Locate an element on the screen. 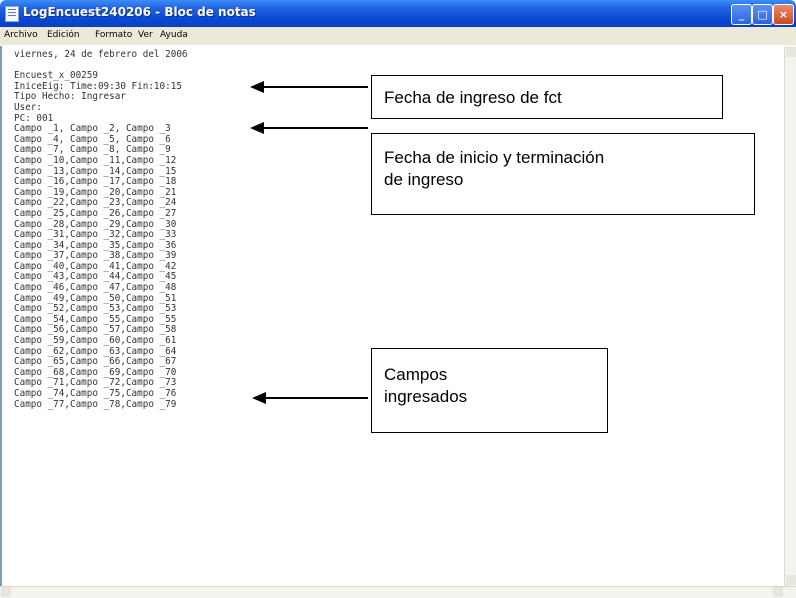 This screenshot has height=598, width=796. document-line: Campo _40,Campo _41,Campo _42 is located at coordinates (95, 266).